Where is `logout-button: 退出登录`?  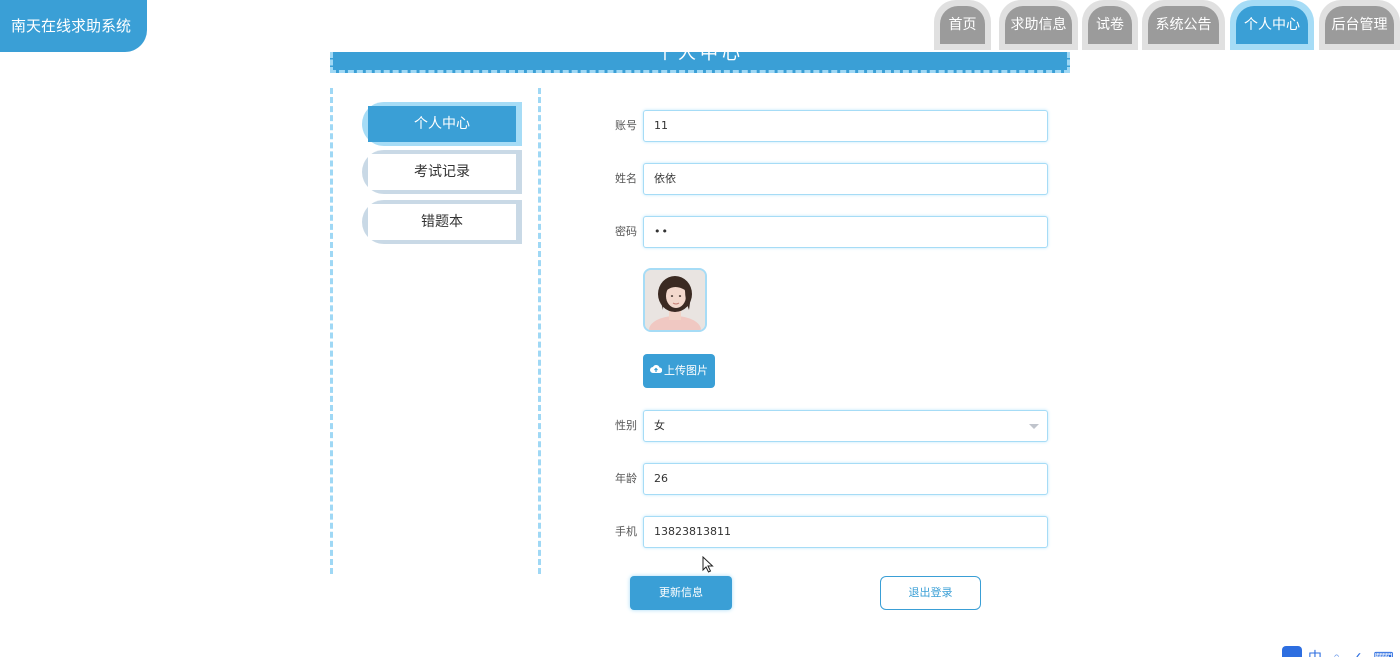
logout-button: 退出登录 is located at coordinates (930, 593).